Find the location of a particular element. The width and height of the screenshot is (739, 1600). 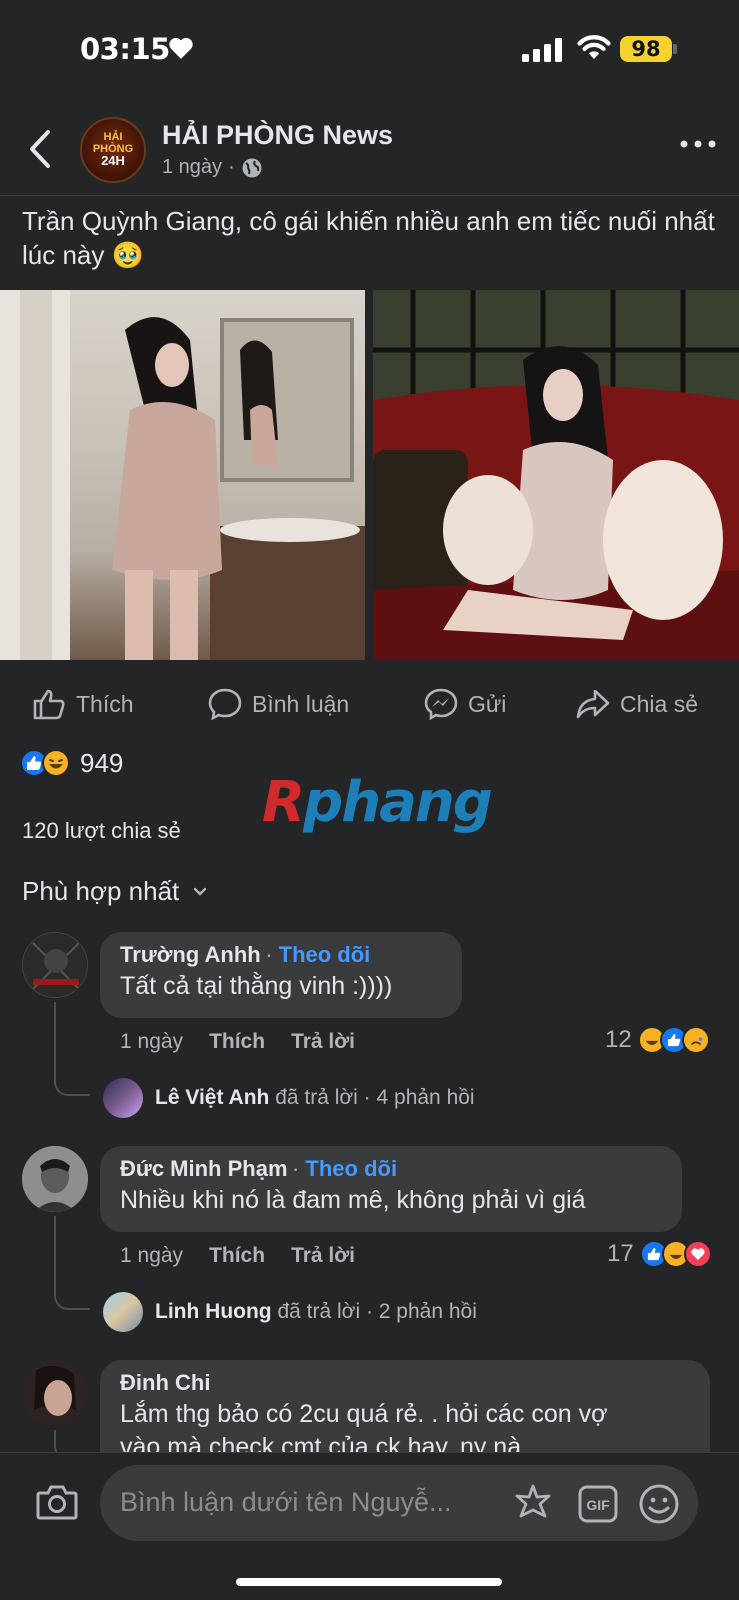

post-age: 1 ngày is located at coordinates (192, 167).